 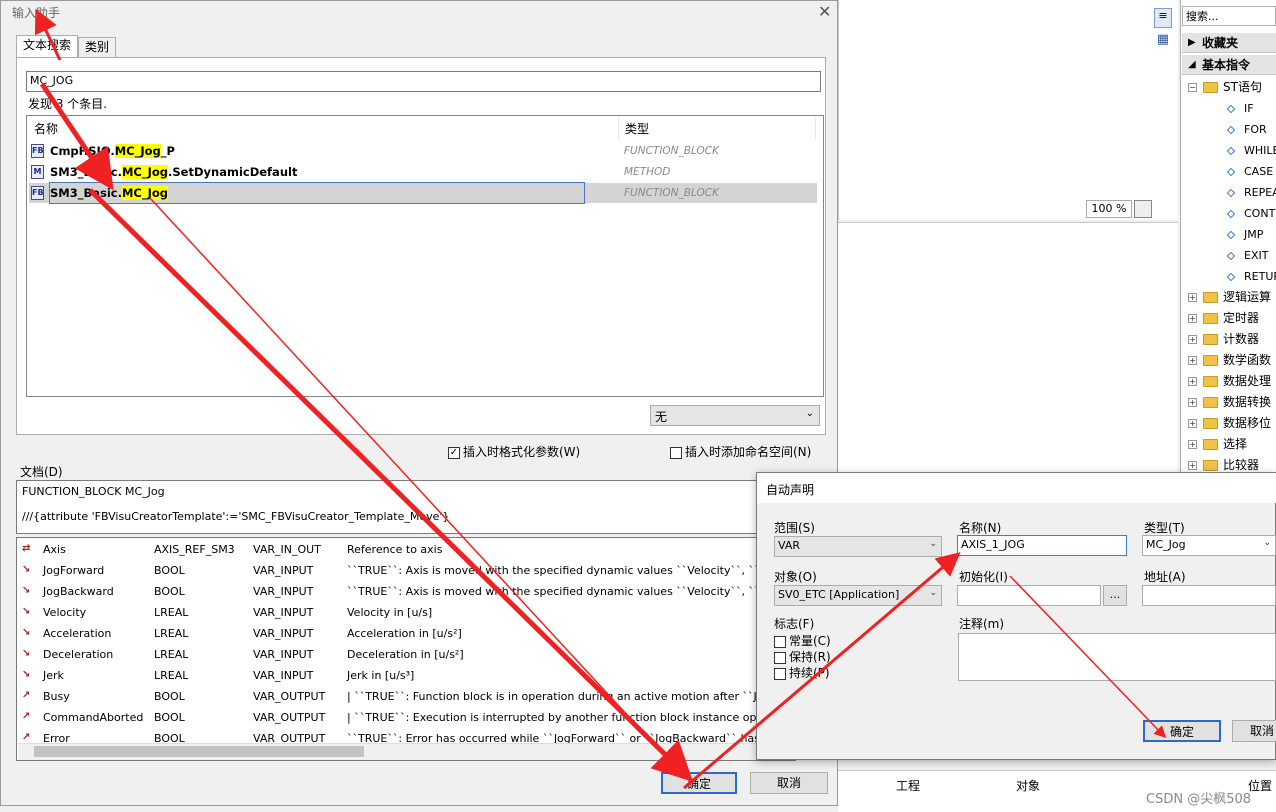 What do you see at coordinates (802, 656) in the screenshot?
I see `flag-retain-checkbox: 保持(R)` at bounding box center [802, 656].